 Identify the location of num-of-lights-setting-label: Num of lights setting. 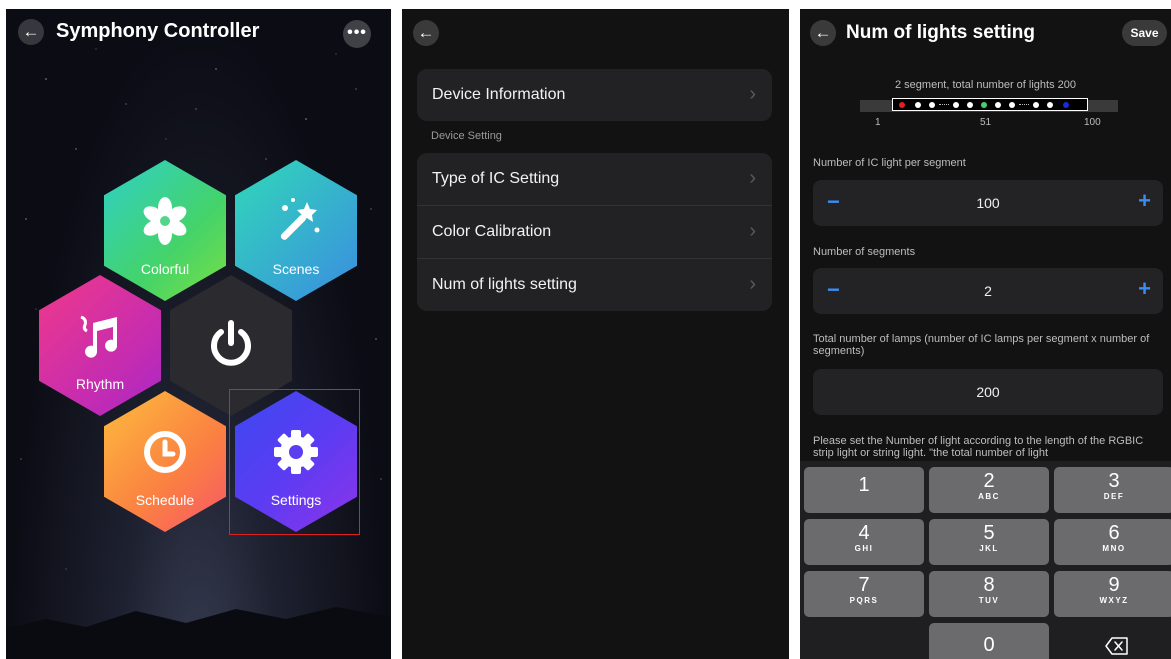
(504, 284).